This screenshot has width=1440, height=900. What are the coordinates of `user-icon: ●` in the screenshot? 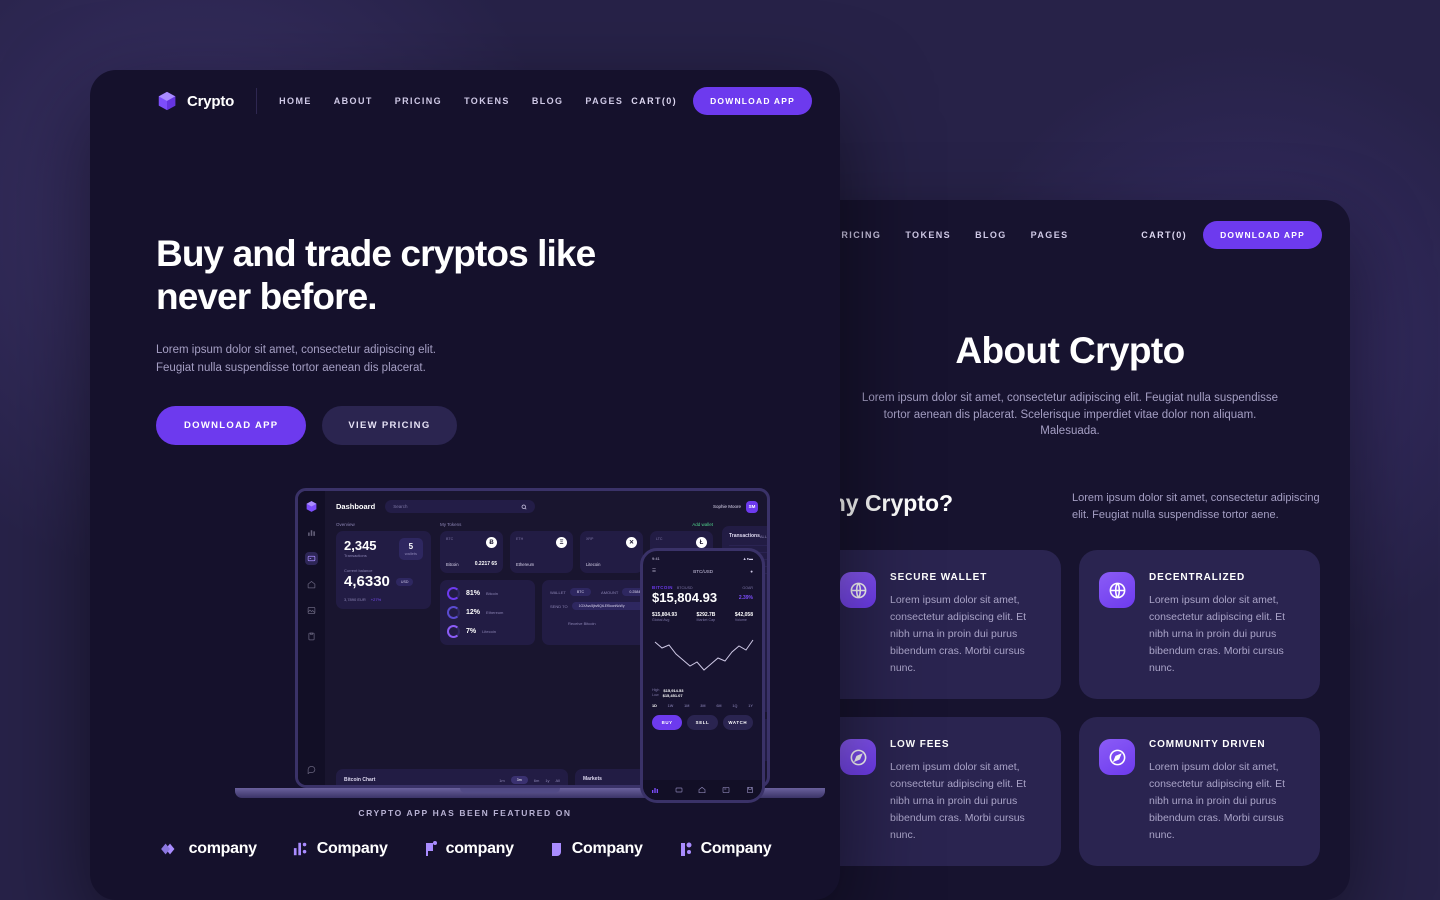 It's located at (751, 571).